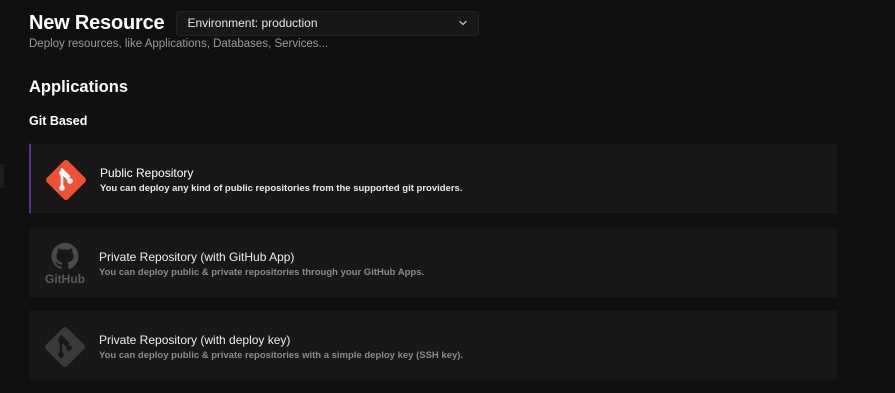  Describe the element at coordinates (65, 279) in the screenshot. I see `svg-text: GitHub` at that location.